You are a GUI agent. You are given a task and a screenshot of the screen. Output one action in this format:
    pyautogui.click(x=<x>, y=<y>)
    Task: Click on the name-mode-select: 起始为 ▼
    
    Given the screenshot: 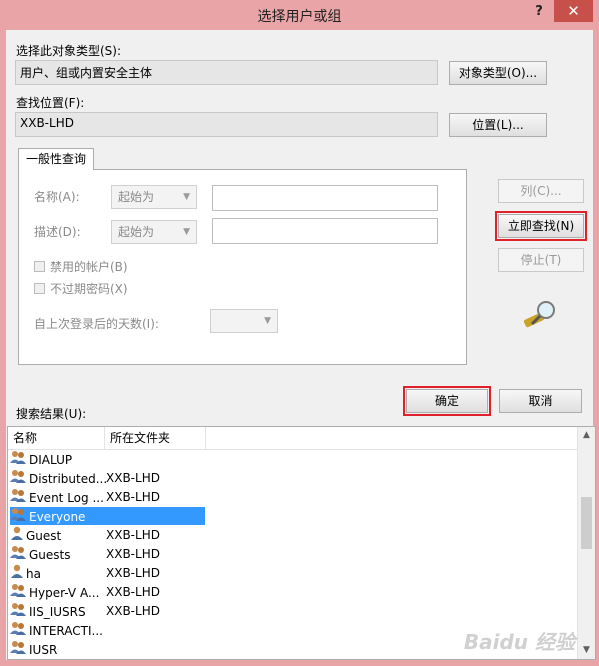 What is the action you would take?
    pyautogui.click(x=154, y=197)
    